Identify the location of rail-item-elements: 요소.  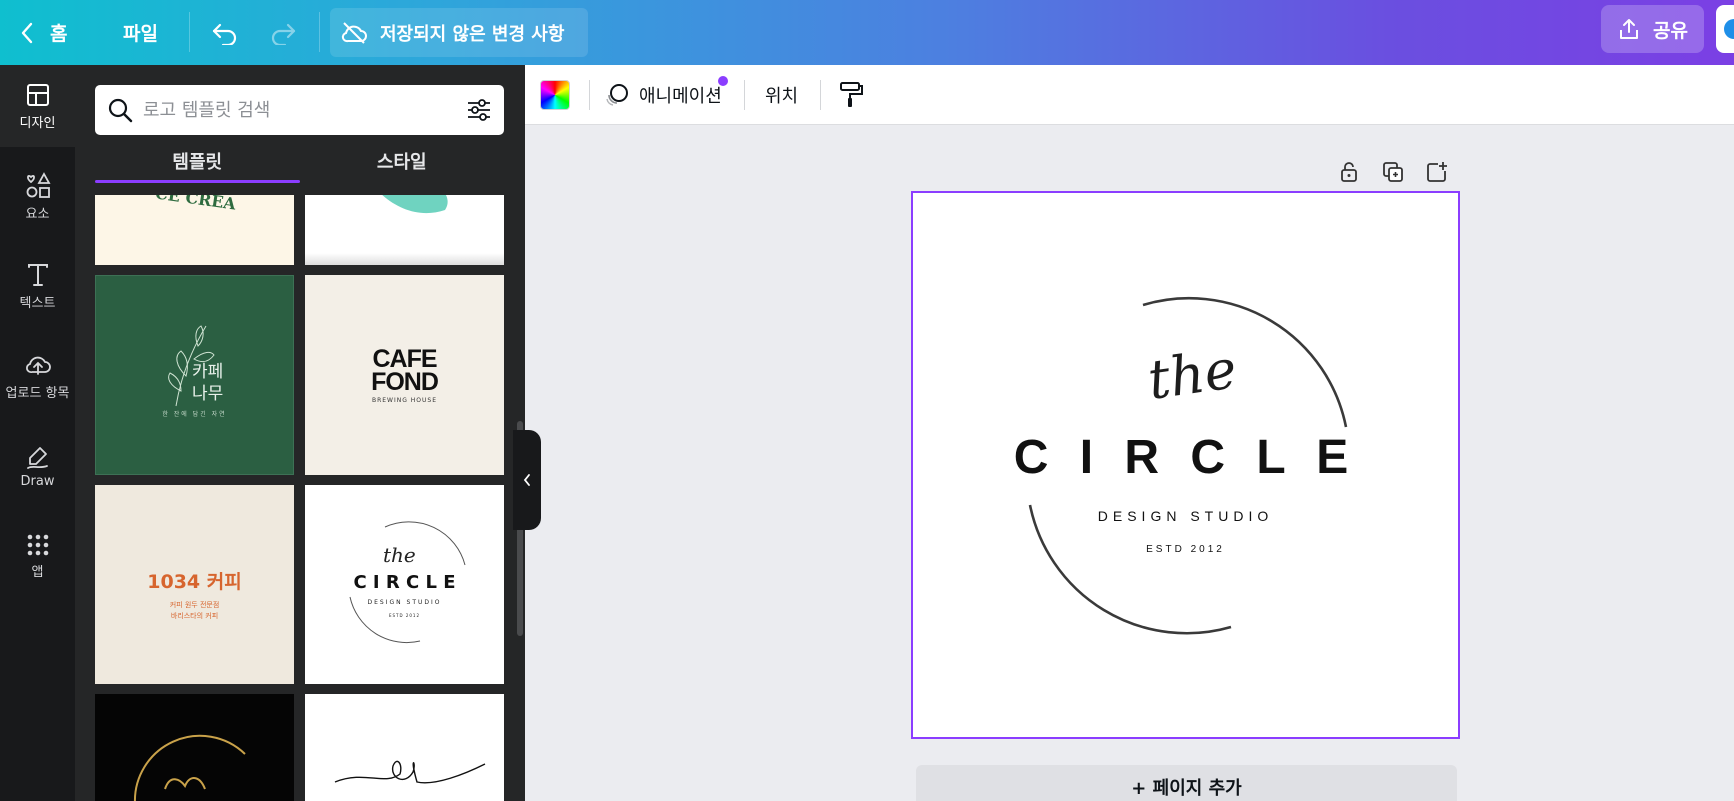
(37, 196).